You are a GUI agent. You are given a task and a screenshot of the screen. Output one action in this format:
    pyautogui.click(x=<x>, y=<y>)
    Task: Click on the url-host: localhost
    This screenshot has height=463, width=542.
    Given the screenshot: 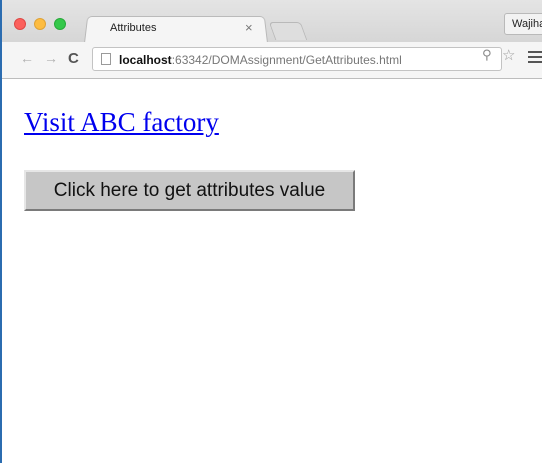 What is the action you would take?
    pyautogui.click(x=145, y=60)
    